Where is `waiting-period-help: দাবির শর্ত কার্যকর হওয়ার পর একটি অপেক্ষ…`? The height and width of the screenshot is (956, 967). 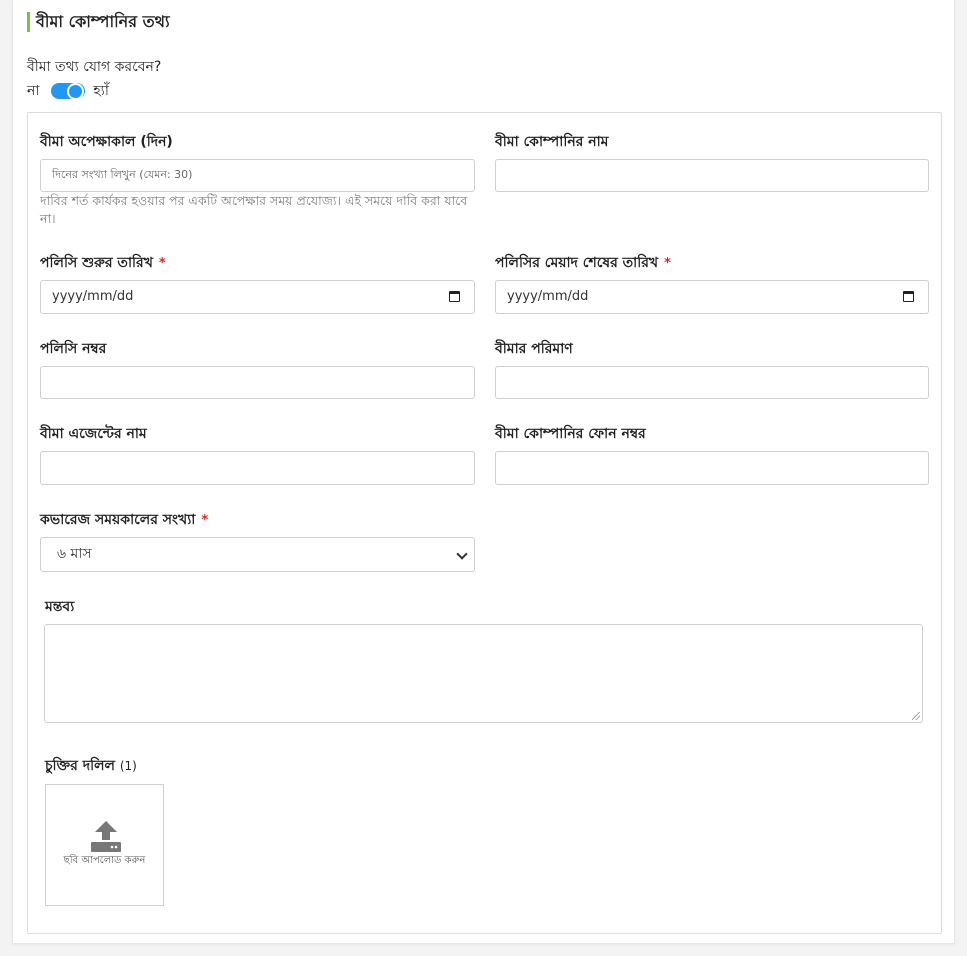 waiting-period-help: দাবির শর্ত কার্যকর হওয়ার পর একটি অপেক্ষ… is located at coordinates (254, 209).